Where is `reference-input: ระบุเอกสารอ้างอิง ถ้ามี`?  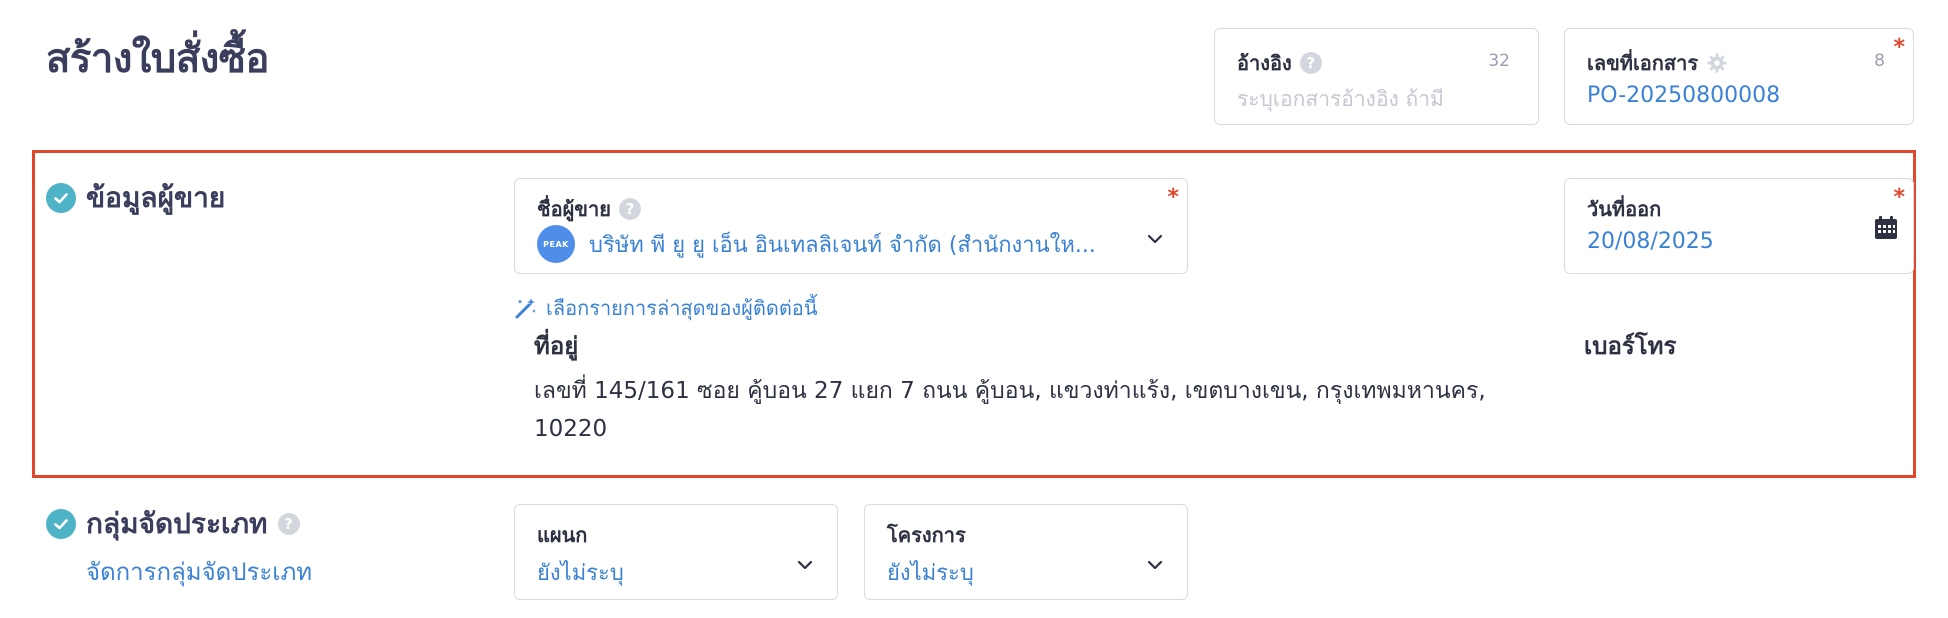
reference-input: ระบุเอกสารอ้างอิง ถ้ามี is located at coordinates (1340, 99).